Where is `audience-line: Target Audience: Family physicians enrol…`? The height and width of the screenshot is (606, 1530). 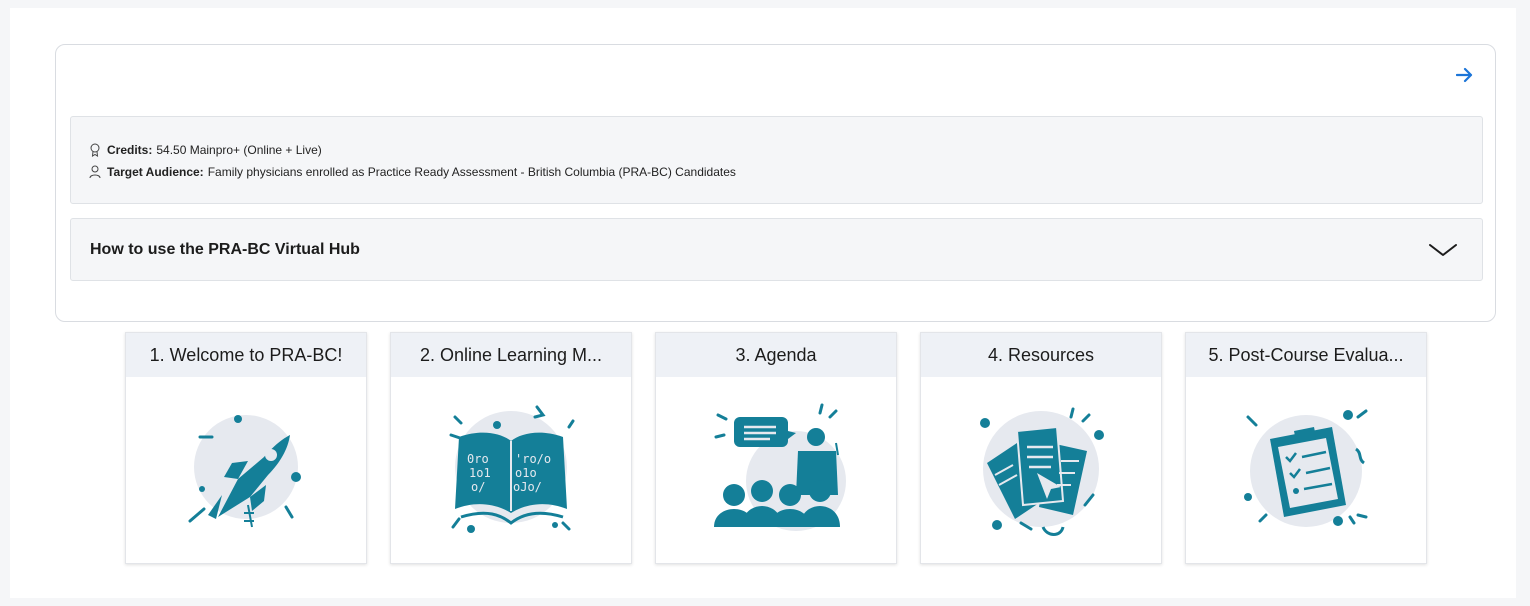 audience-line: Target Audience: Family physicians enrol… is located at coordinates (776, 172).